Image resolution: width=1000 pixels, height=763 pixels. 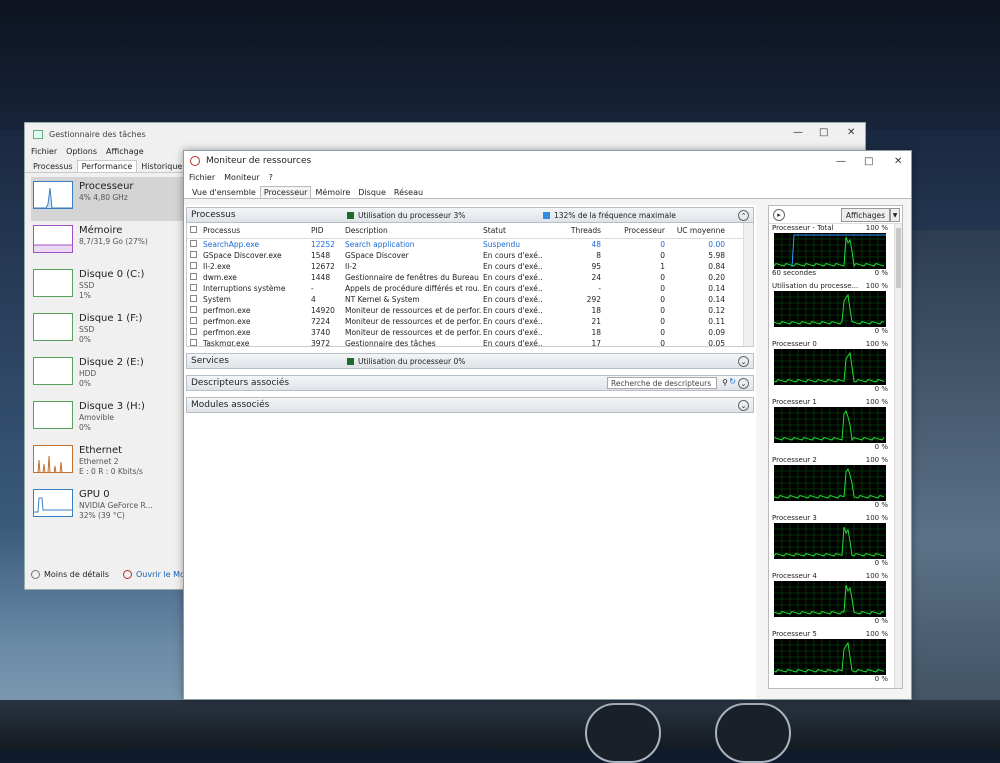 What do you see at coordinates (662, 383) in the screenshot?
I see `handles-search-input: Recherche de descripteurs` at bounding box center [662, 383].